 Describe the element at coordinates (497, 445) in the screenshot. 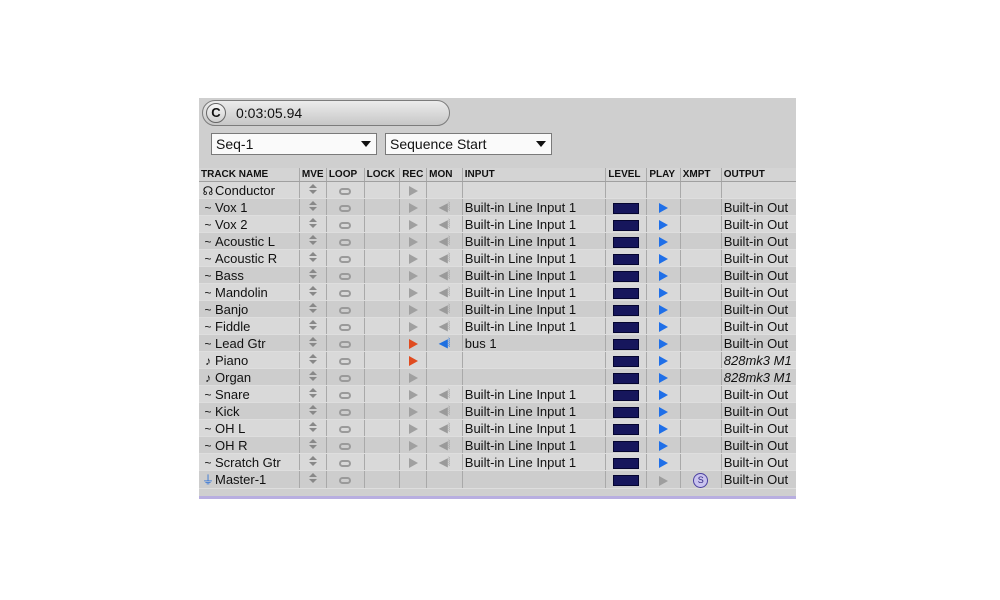

I see `track-row: ~ OH R ◀⦚ Built-in Line Input 1 Built-in Out` at that location.